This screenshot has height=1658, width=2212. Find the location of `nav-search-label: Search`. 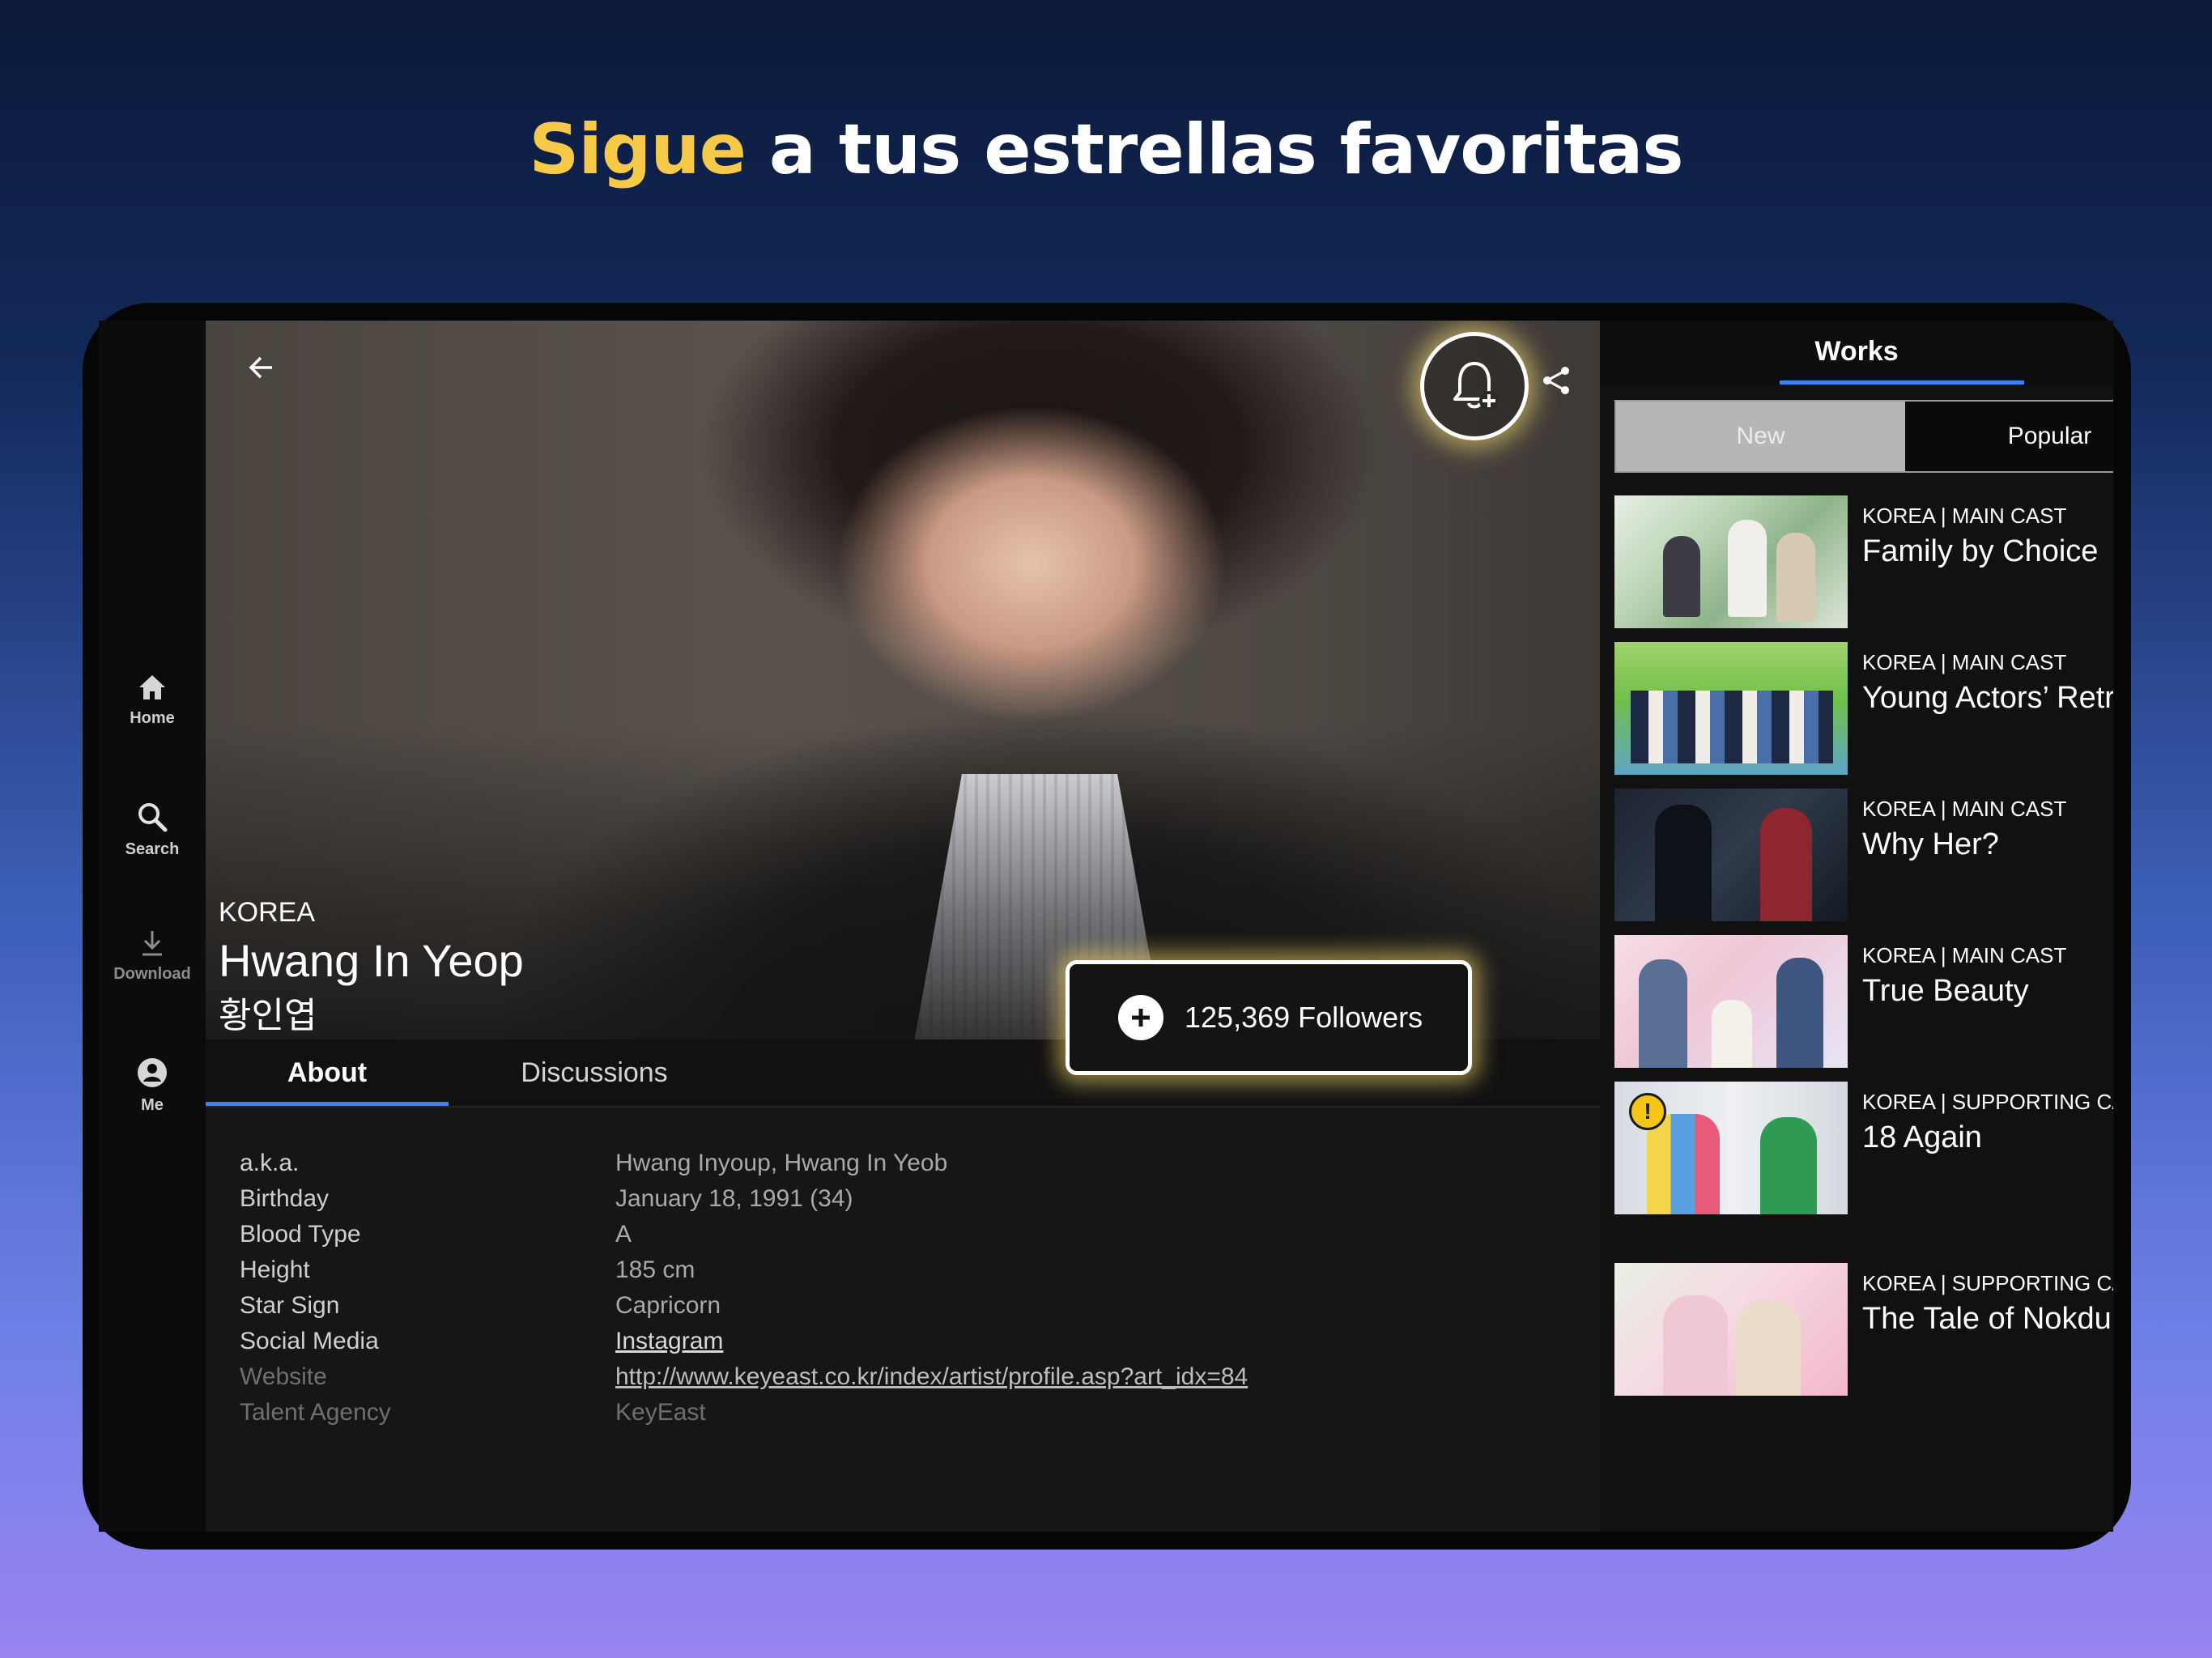

nav-search-label: Search is located at coordinates (153, 849).